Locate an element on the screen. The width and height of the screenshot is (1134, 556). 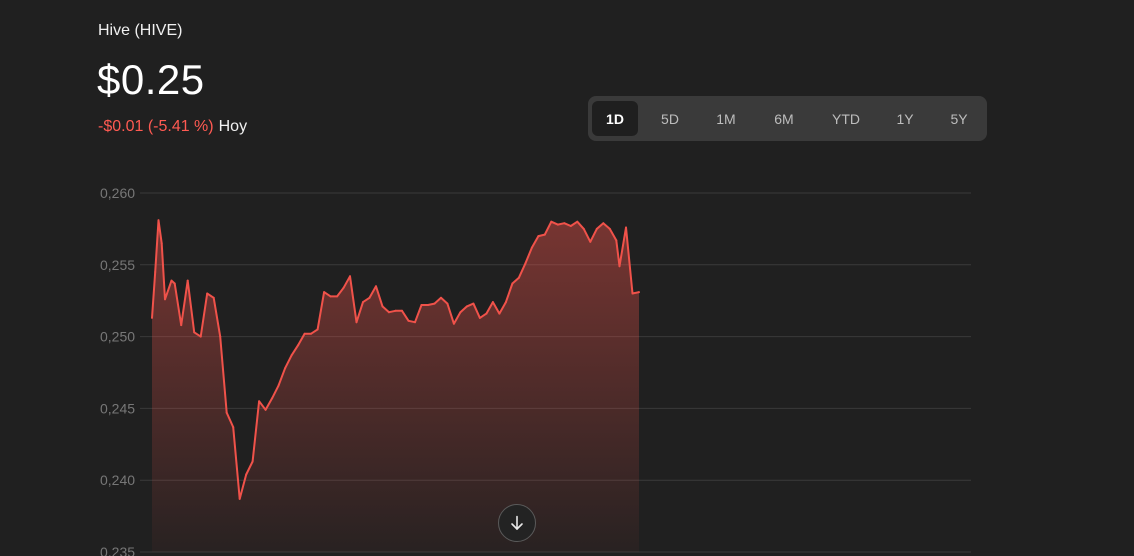
scroll-down-button is located at coordinates (517, 523).